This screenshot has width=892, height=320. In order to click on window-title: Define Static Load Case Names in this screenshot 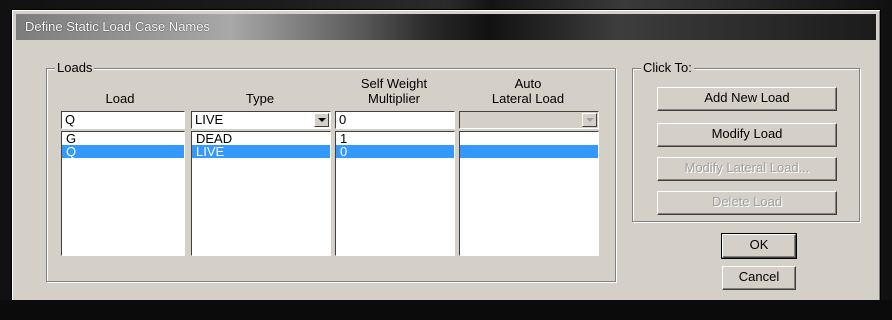, I will do `click(117, 26)`.